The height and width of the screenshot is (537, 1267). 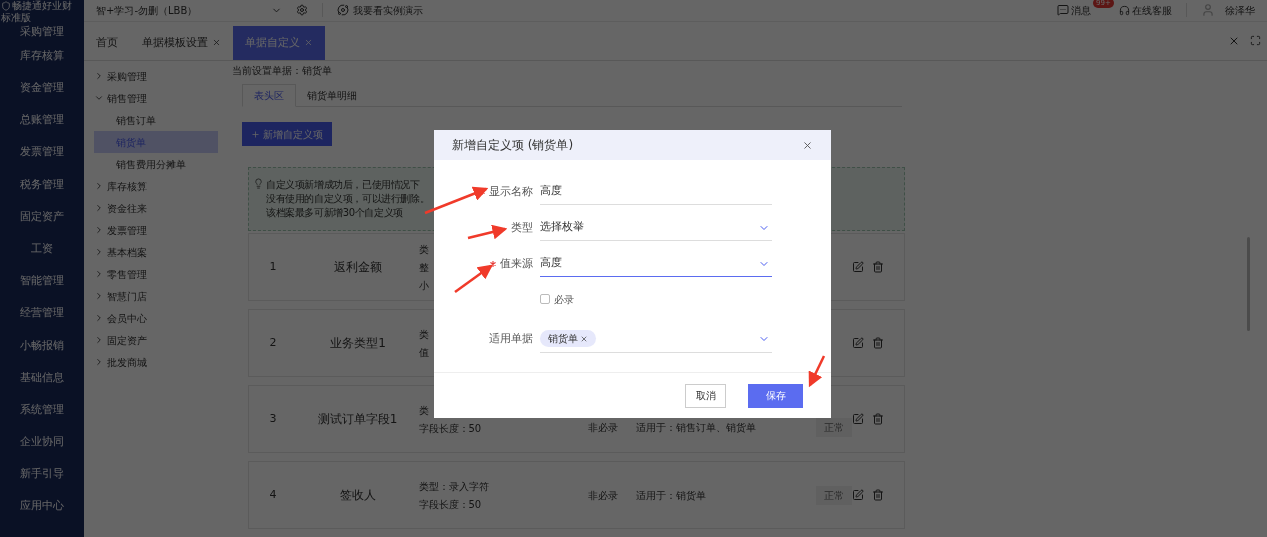 I want to click on user-menu: 徐泽华, so click(x=1228, y=10).